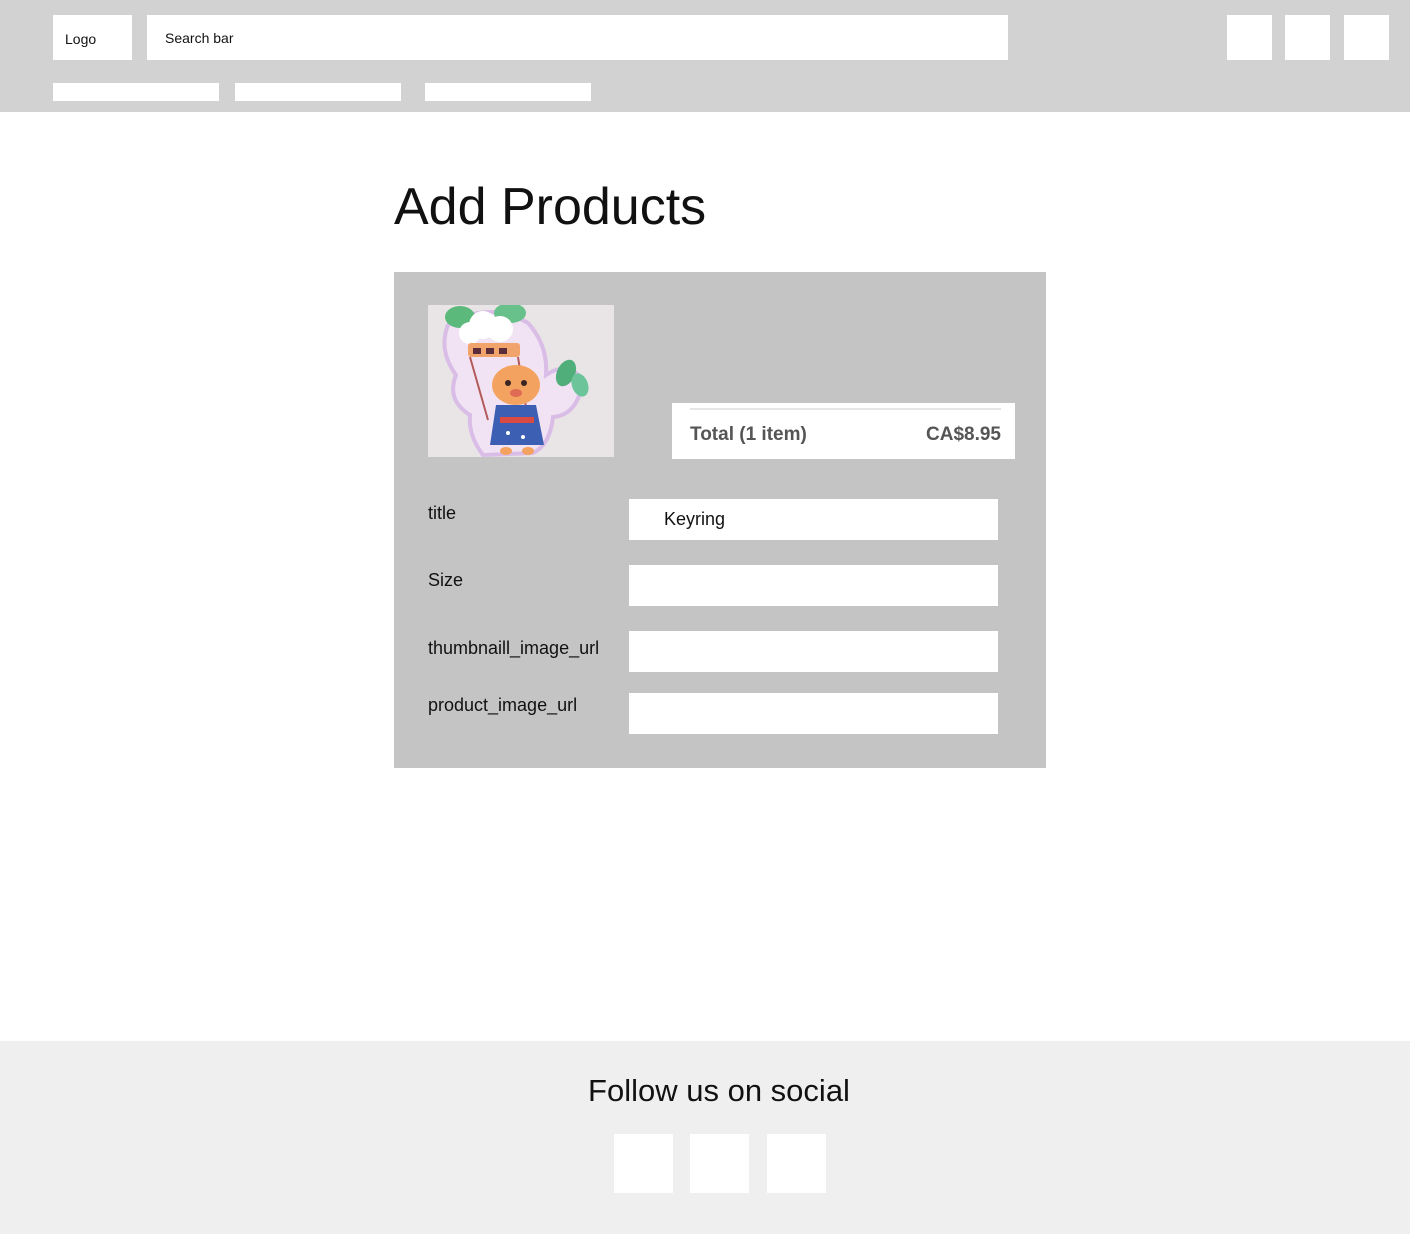  Describe the element at coordinates (813, 713) in the screenshot. I see `product-image-url-input` at that location.